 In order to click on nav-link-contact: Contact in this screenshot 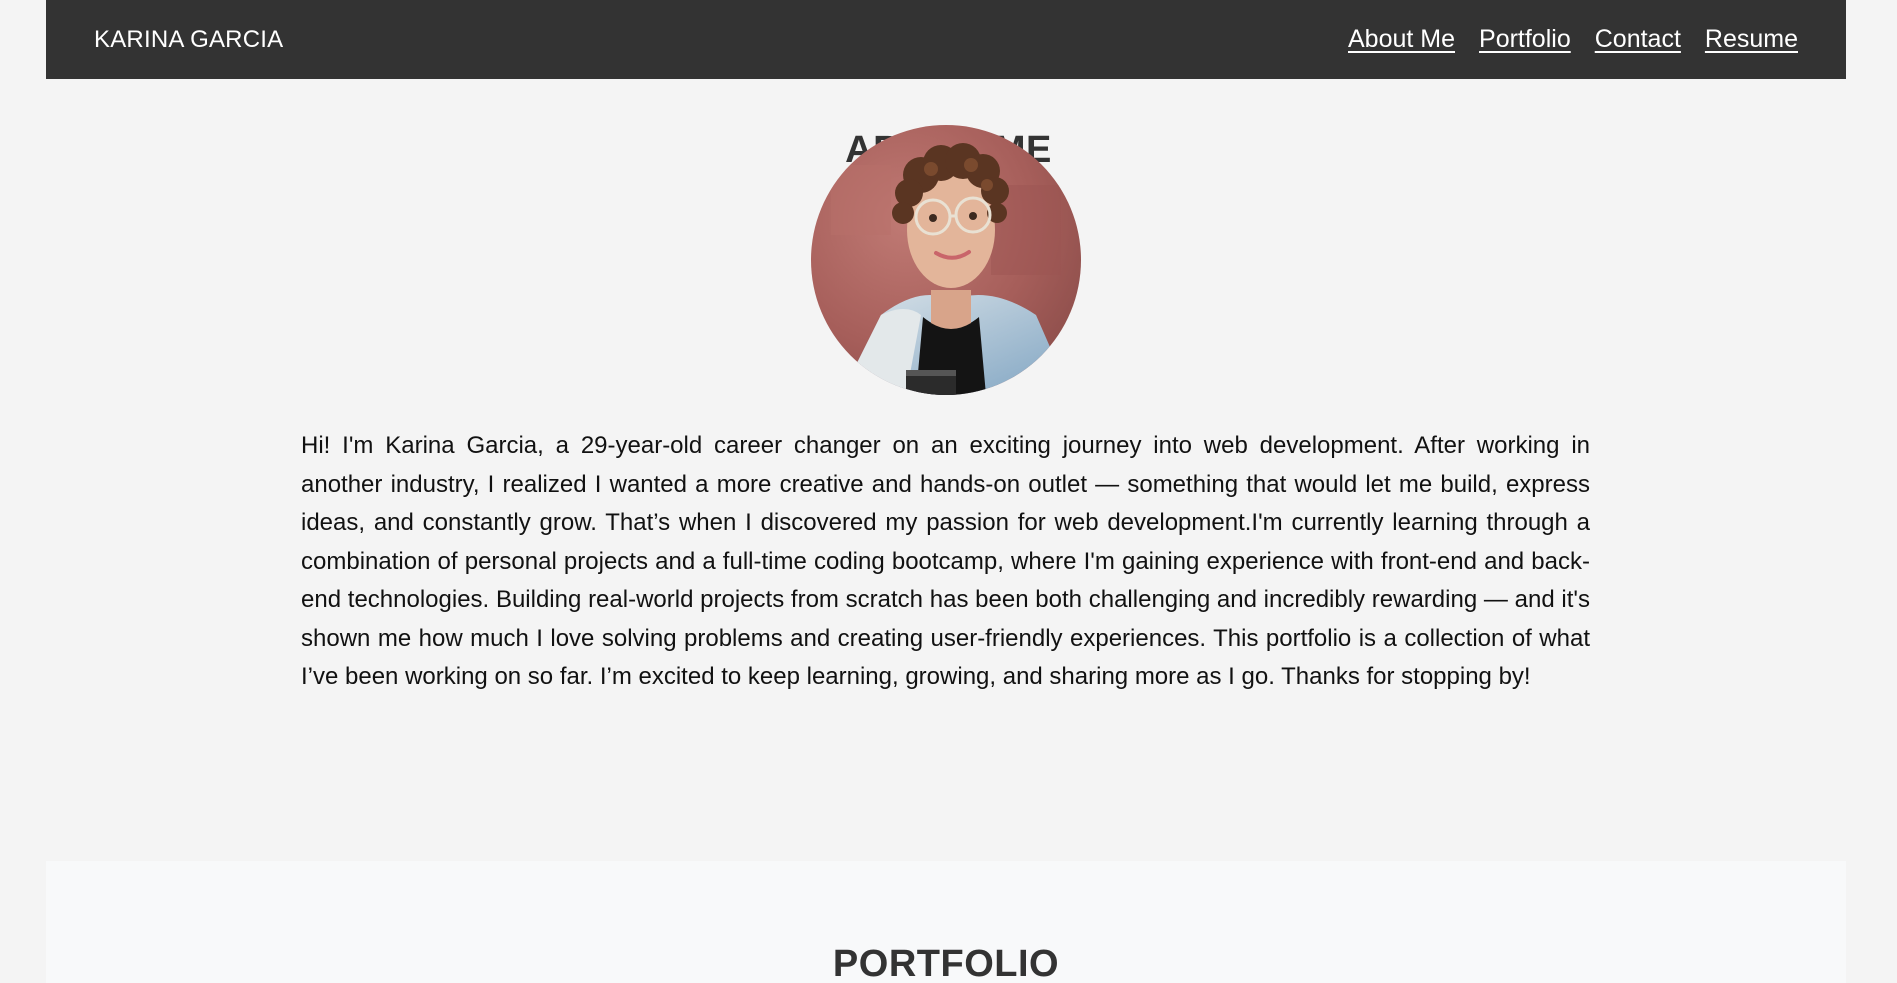, I will do `click(1638, 39)`.